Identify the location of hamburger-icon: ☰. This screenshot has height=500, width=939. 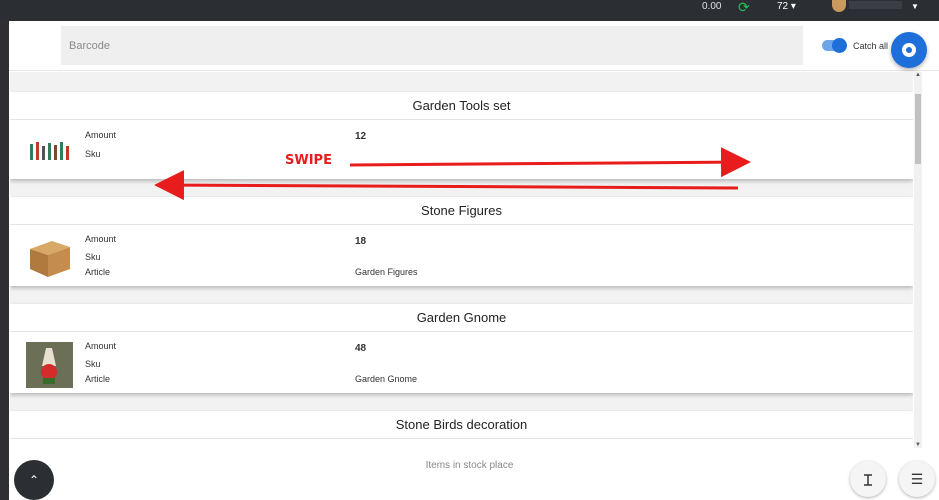
(917, 479).